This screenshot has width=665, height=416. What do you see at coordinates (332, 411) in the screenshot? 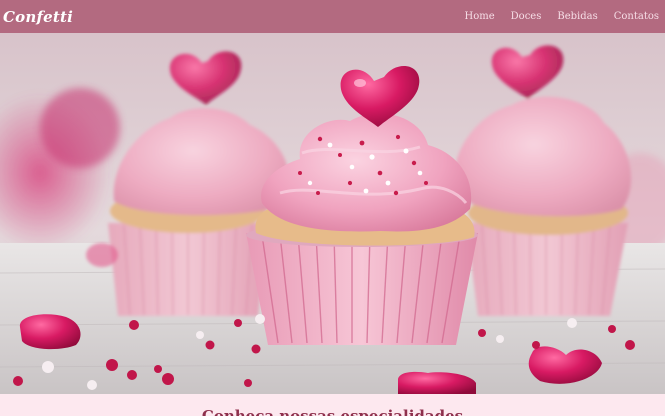
I see `section-title: Conheça nossas especialidades` at bounding box center [332, 411].